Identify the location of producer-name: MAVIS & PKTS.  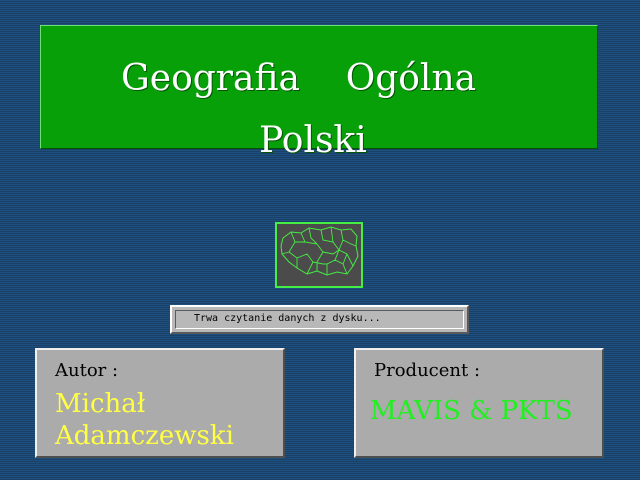
(471, 411).